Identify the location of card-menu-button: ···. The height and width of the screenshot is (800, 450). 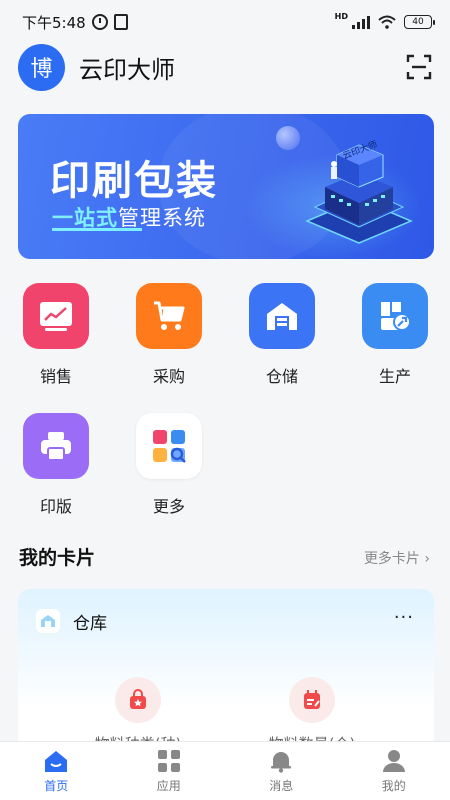
(404, 617).